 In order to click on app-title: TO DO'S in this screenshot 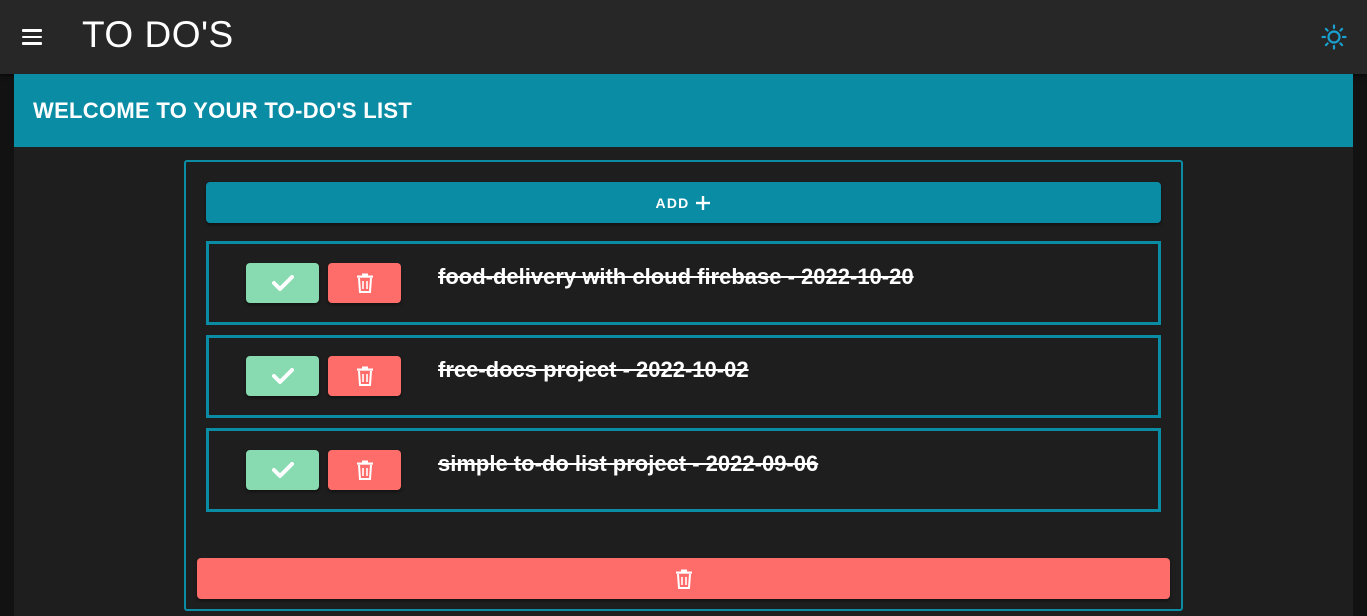, I will do `click(158, 34)`.